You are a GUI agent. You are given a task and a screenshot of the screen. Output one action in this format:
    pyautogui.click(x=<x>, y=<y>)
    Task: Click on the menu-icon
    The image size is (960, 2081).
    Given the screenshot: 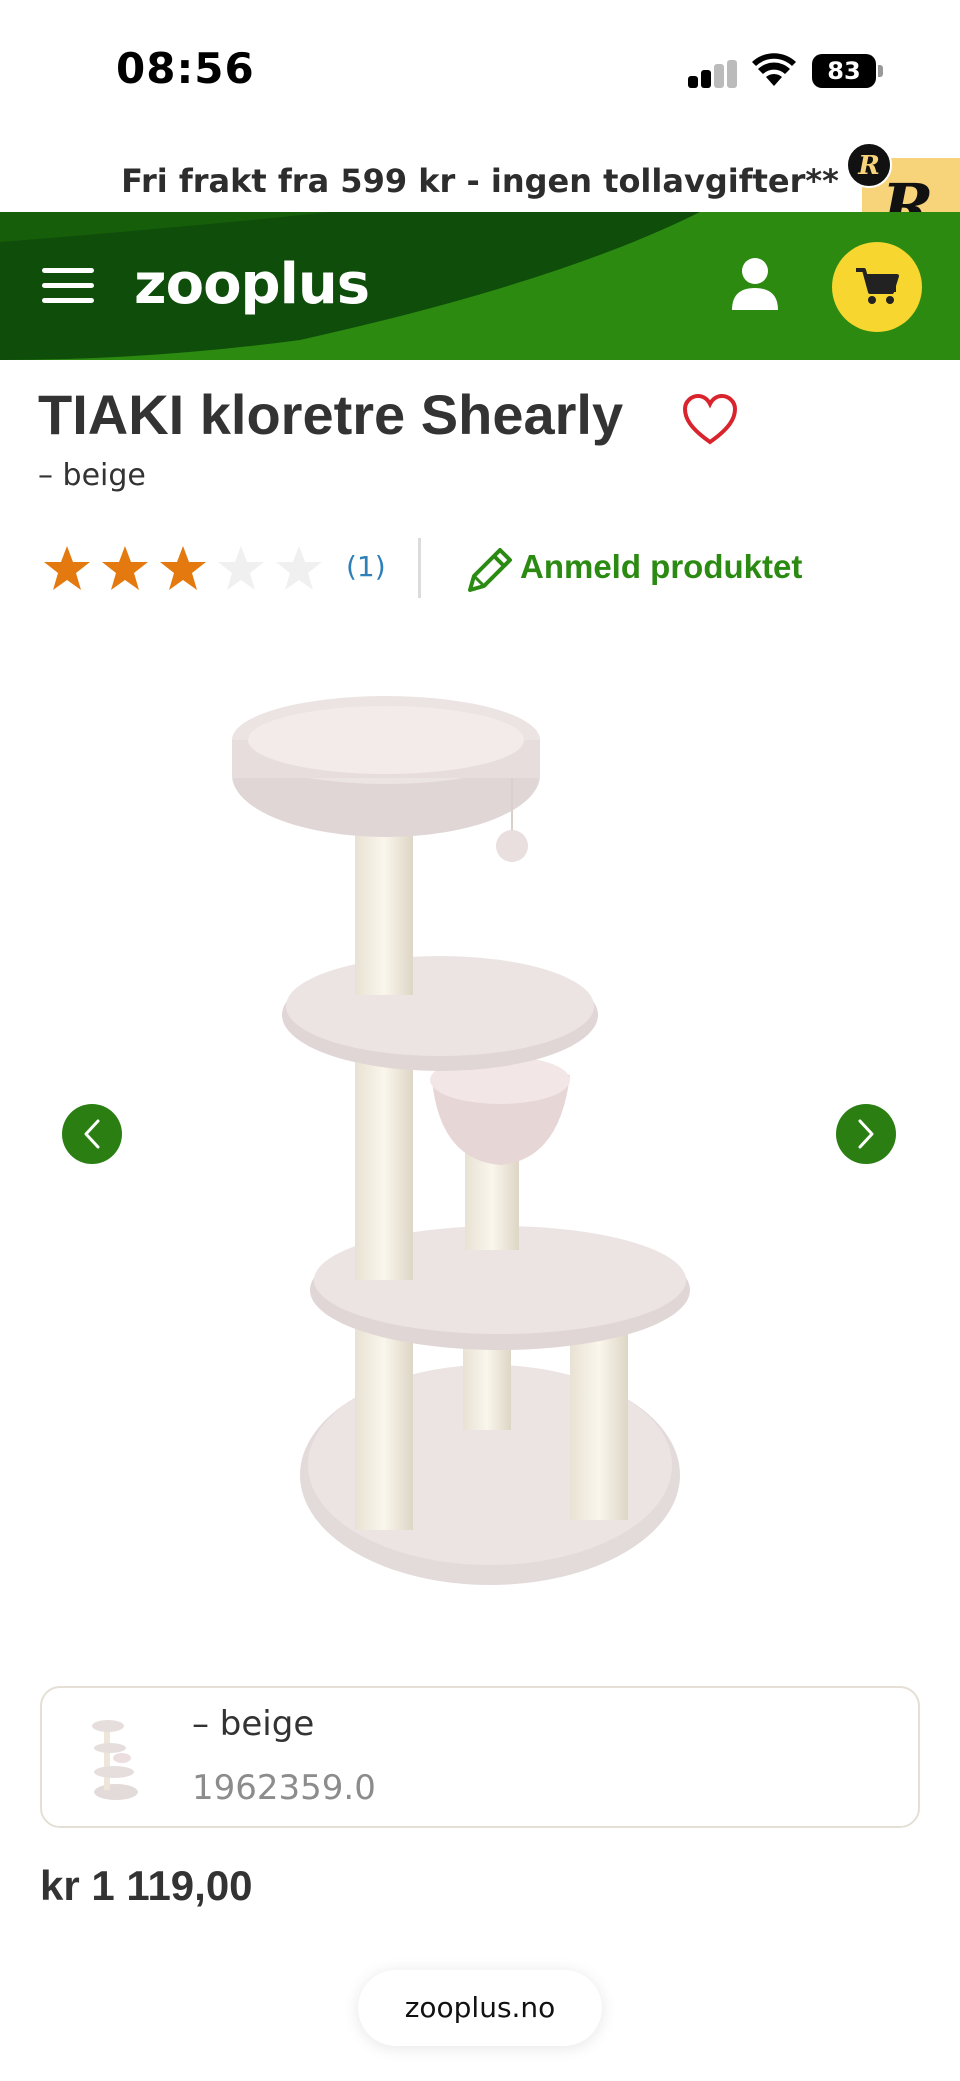 What is the action you would take?
    pyautogui.click(x=68, y=286)
    